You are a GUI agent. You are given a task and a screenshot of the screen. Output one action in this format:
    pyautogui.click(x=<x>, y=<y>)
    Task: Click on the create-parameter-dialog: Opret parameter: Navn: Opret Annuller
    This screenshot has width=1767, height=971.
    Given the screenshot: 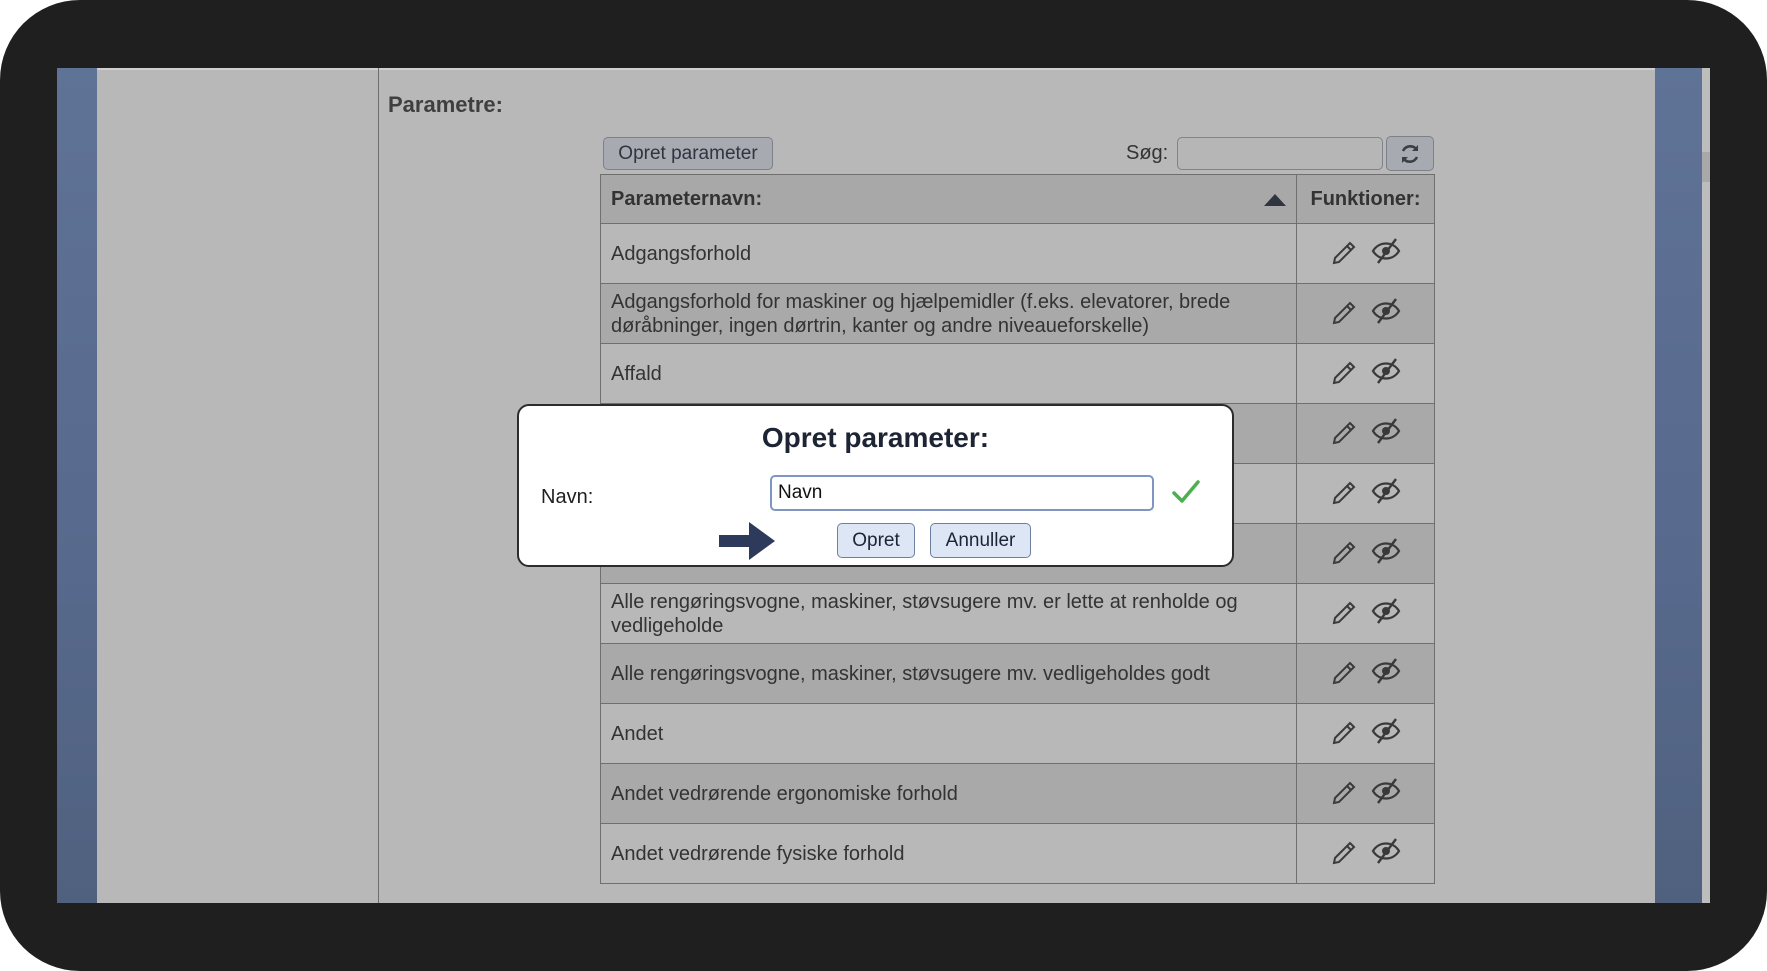 What is the action you would take?
    pyautogui.click(x=875, y=485)
    